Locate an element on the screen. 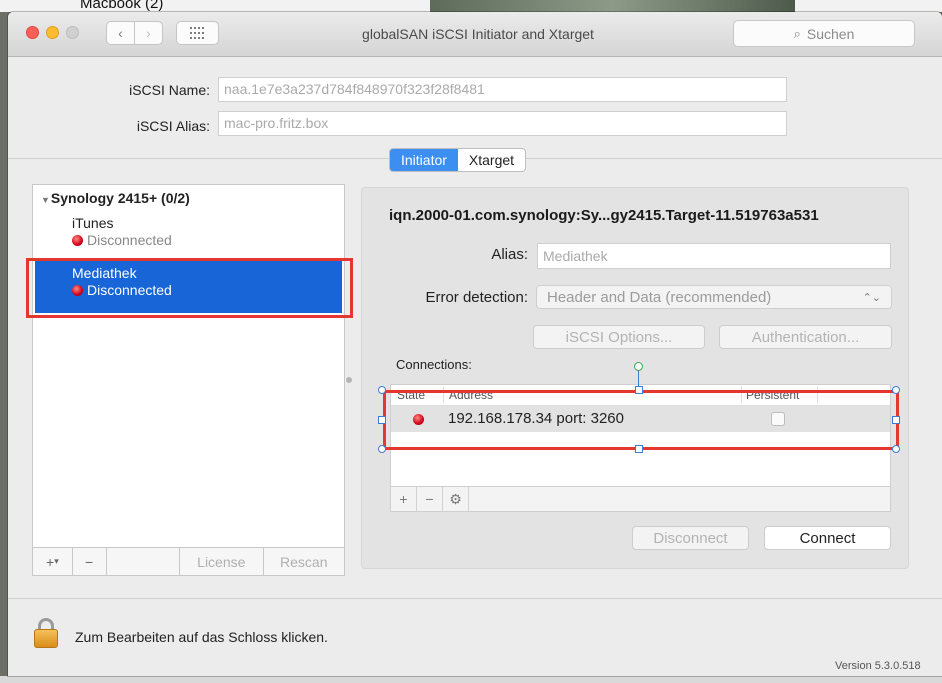 This screenshot has width=942, height=683. remove-target-button: − is located at coordinates (90, 561).